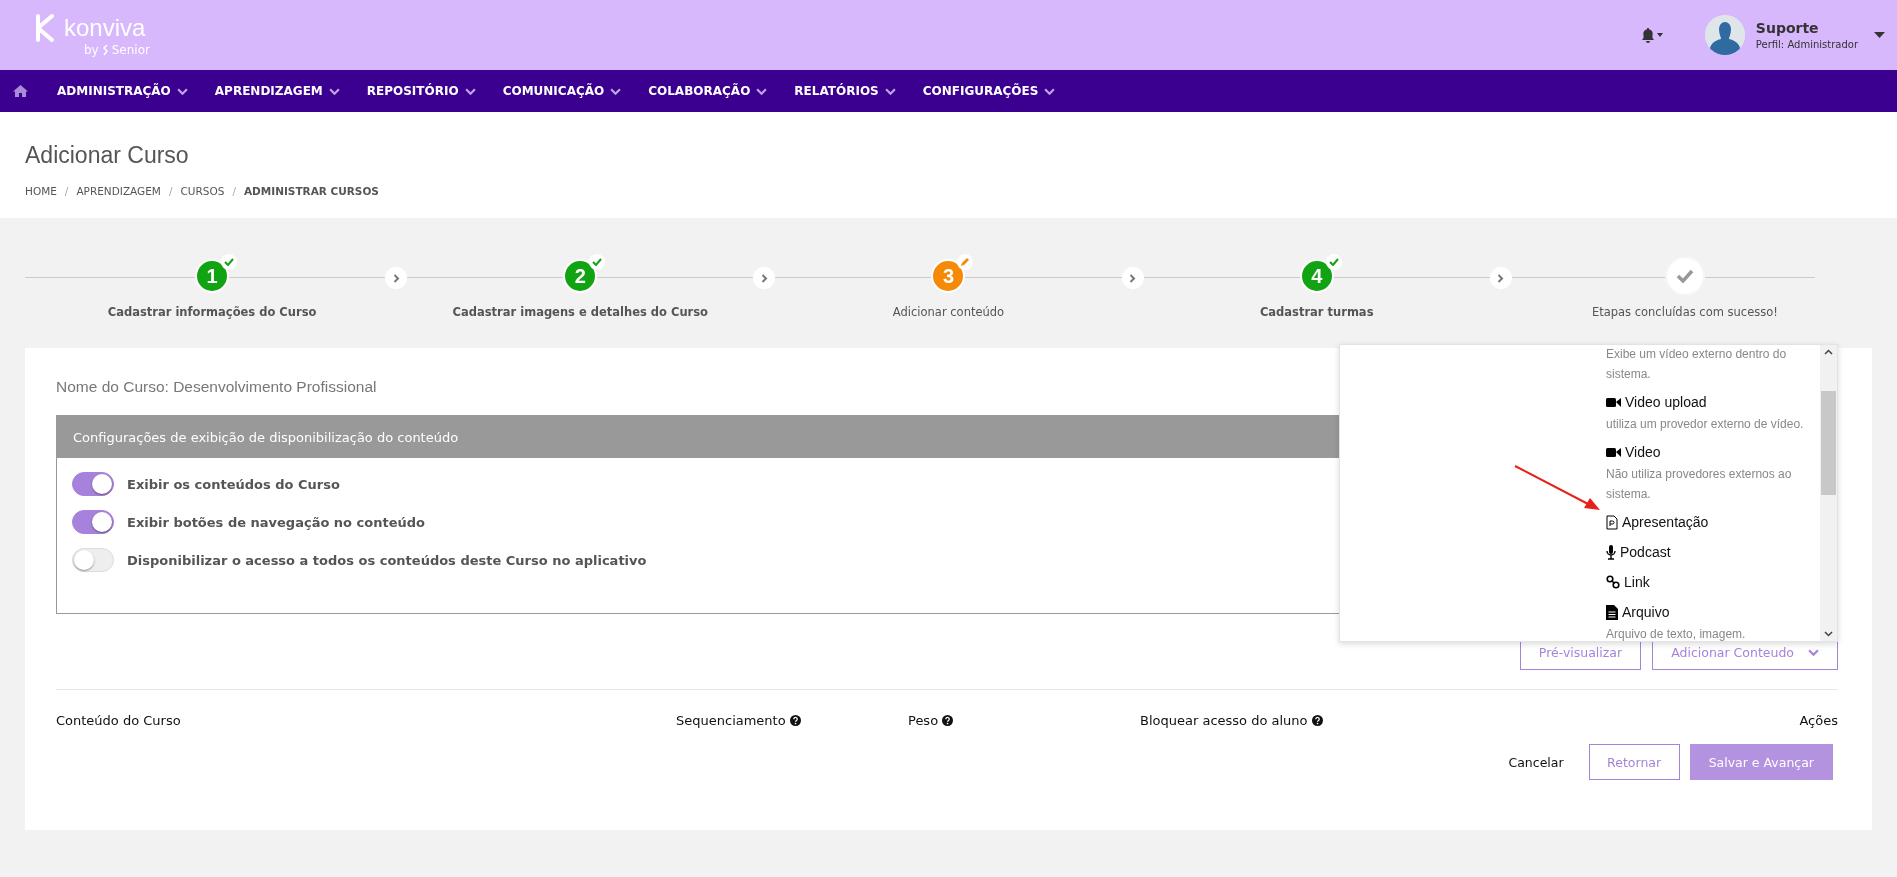  Describe the element at coordinates (1536, 762) in the screenshot. I see `cancel-button: Cancelar` at that location.